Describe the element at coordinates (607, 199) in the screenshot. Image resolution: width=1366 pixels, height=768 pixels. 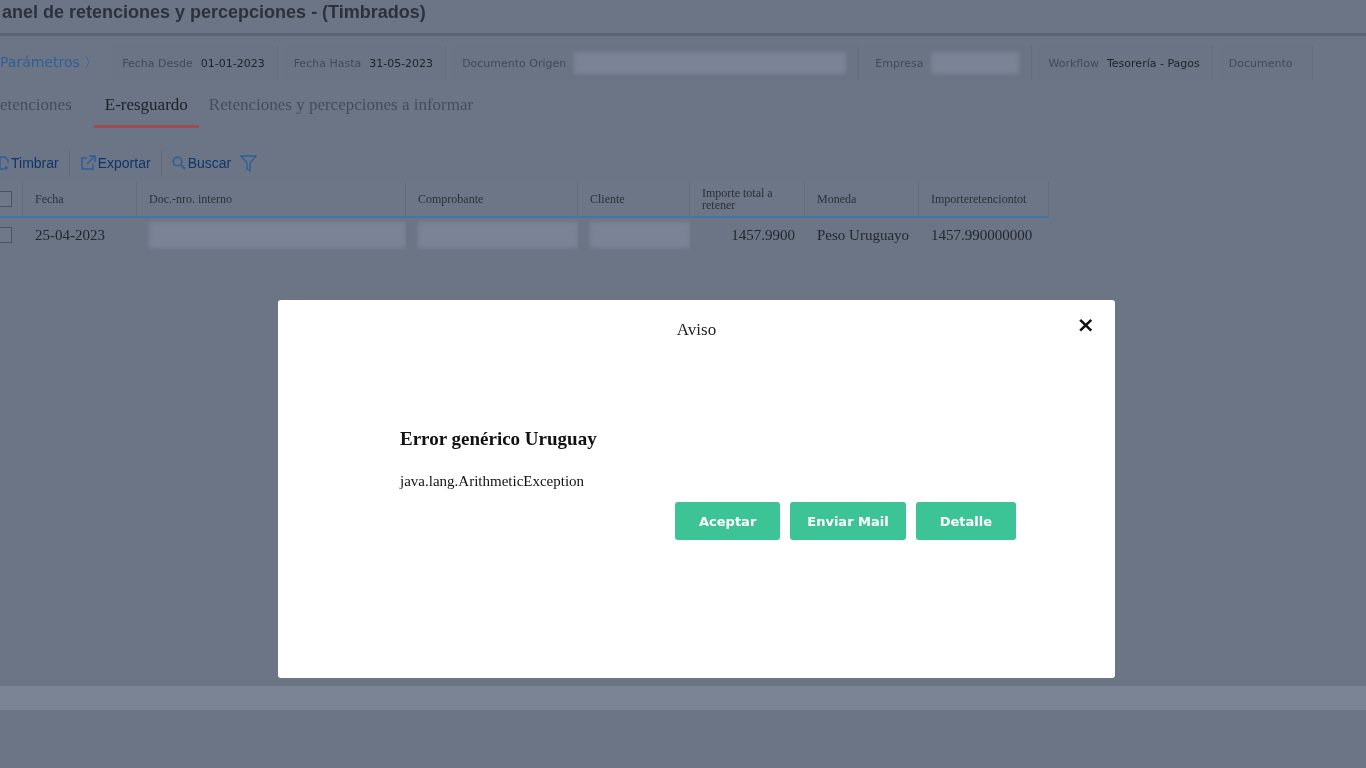
I see `column-header: Cliente` at that location.